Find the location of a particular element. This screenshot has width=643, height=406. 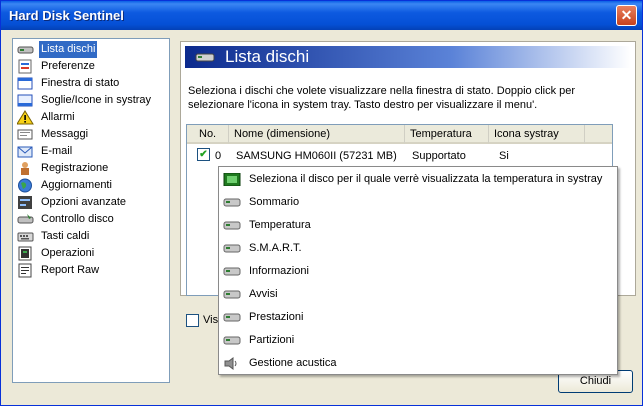

tree-item-opzioni-avanzate: Opzioni avanzate is located at coordinates (92, 202).